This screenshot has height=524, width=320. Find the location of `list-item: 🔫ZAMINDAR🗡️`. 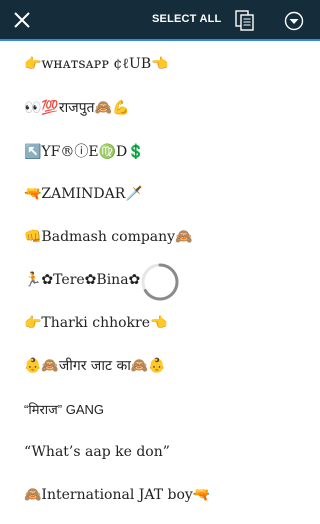

list-item: 🔫ZAMINDAR🗡️ is located at coordinates (160, 193).